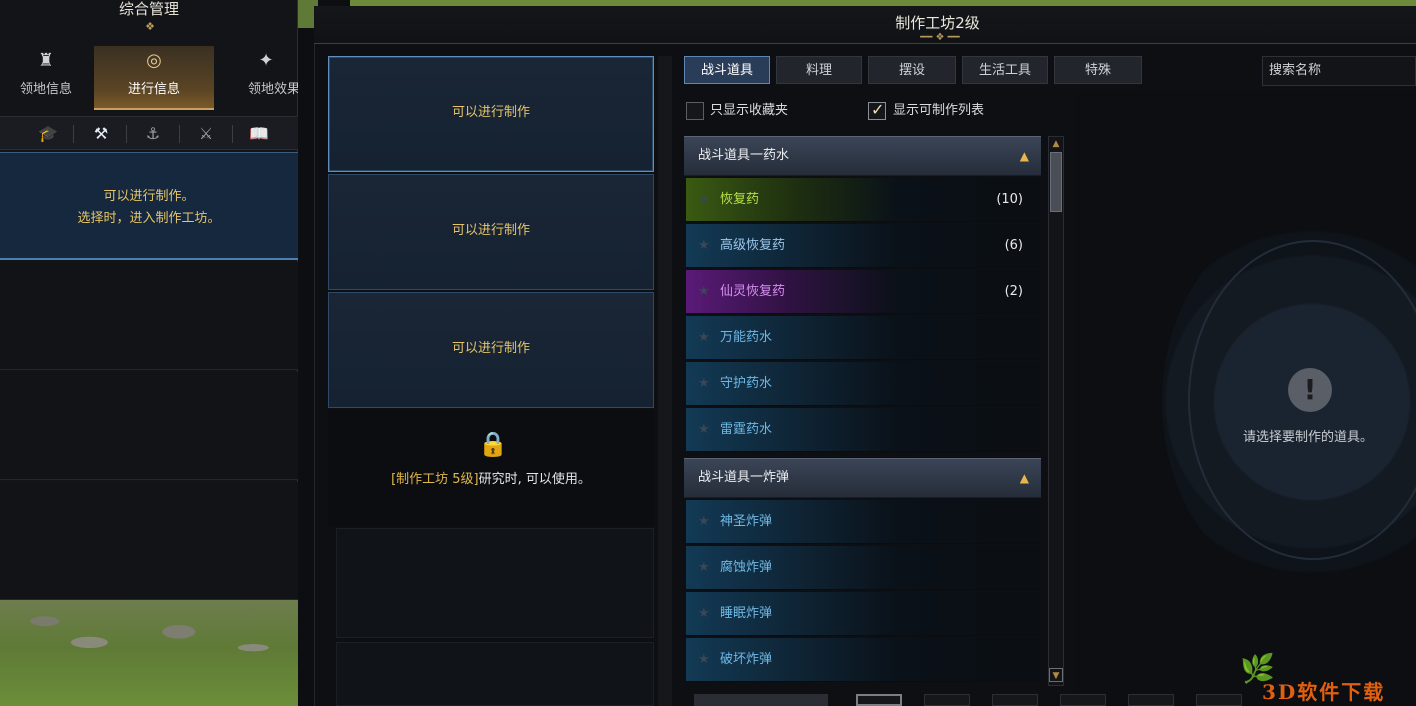 This screenshot has width=1416, height=706. Describe the element at coordinates (491, 478) in the screenshot. I see `locked-slot-text: [制作工坊 5级]研究时, 可以使用。` at that location.